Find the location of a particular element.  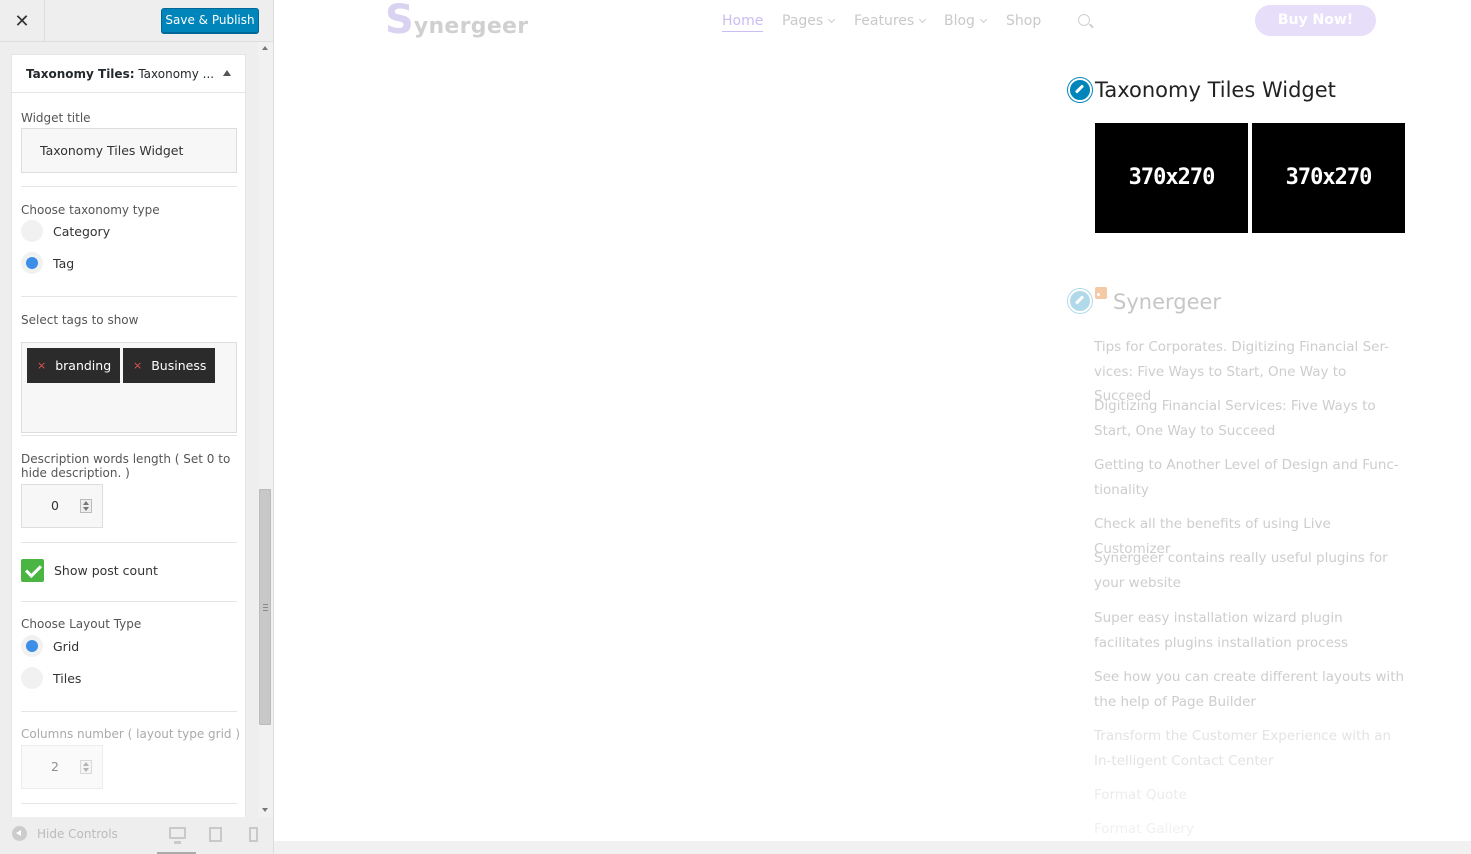

nav-blog: Blog is located at coordinates (965, 21).